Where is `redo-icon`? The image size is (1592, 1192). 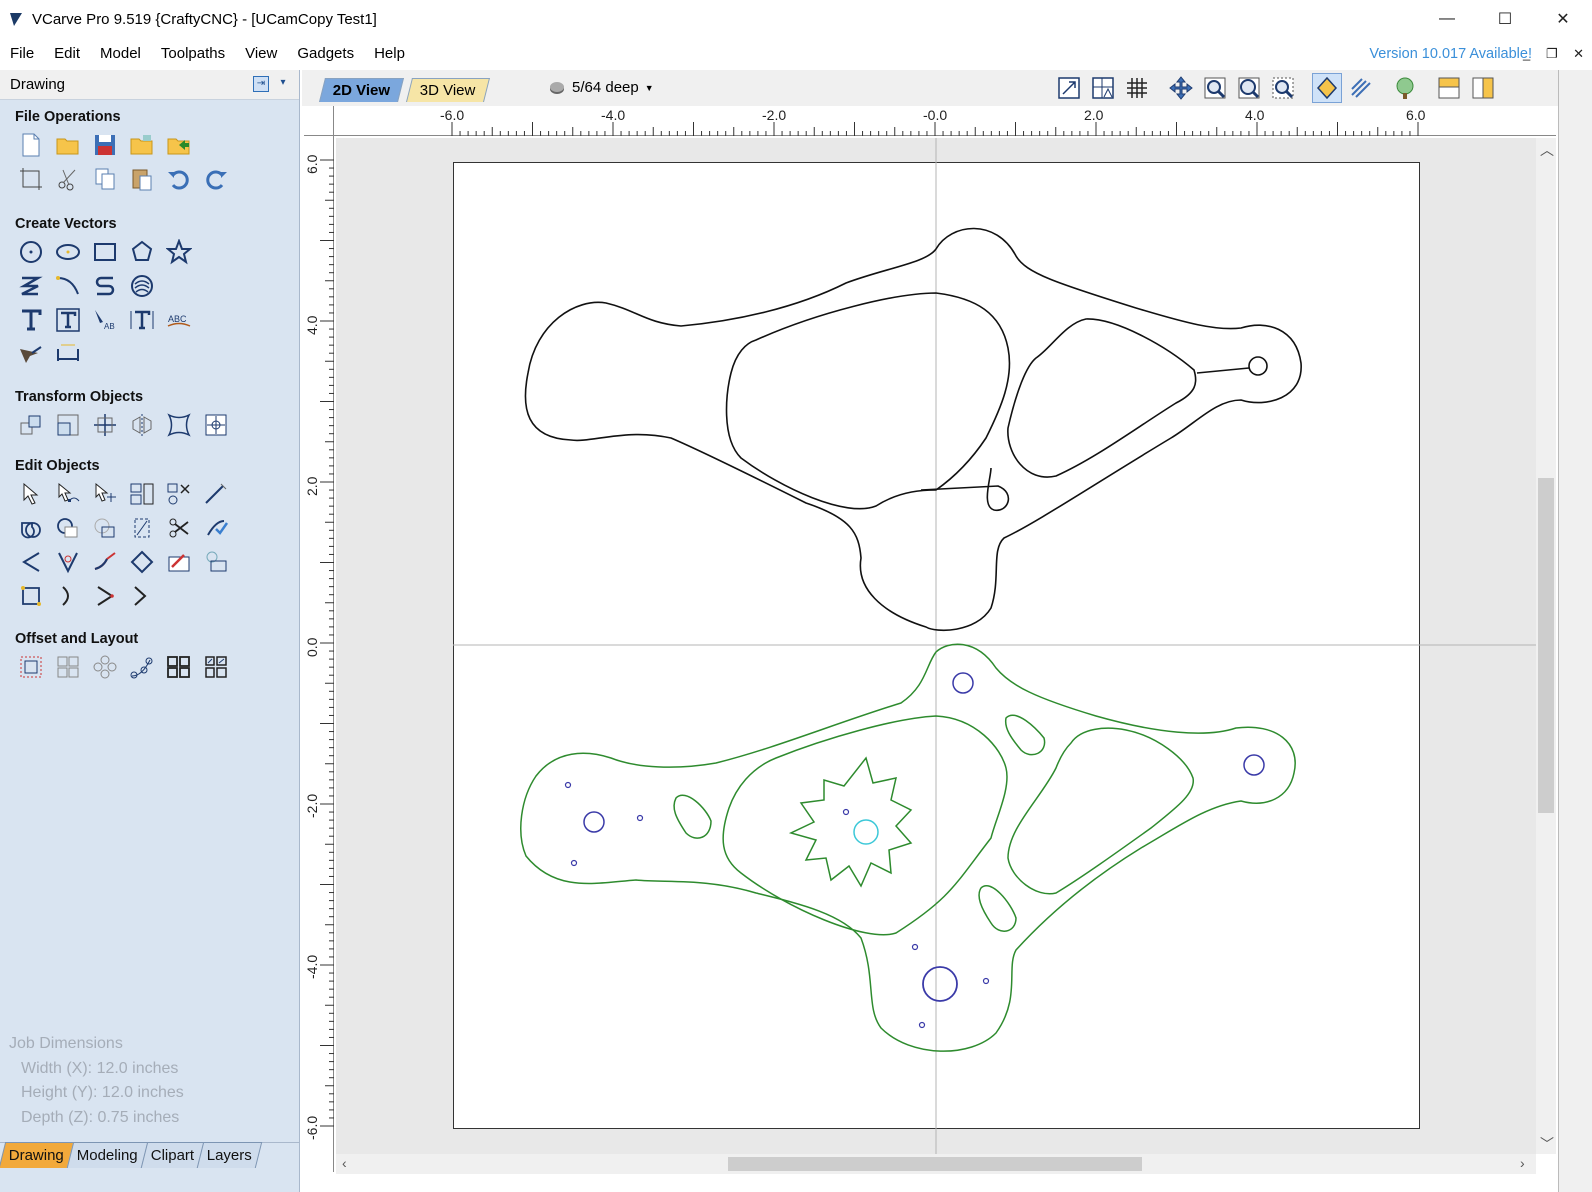
redo-icon is located at coordinates (215, 179).